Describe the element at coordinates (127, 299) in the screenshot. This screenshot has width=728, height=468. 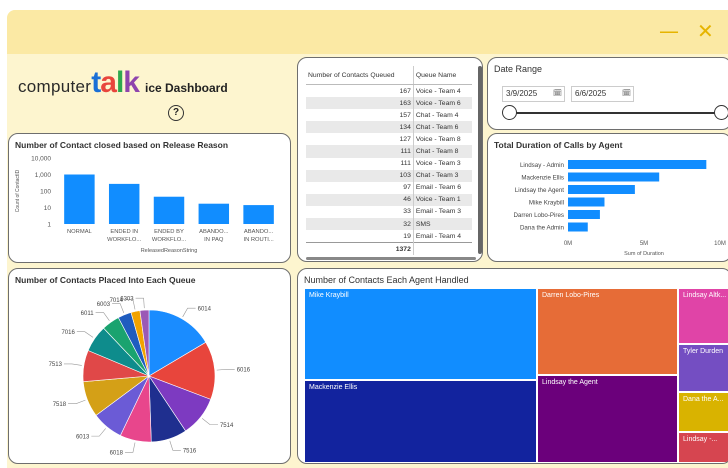
I see `slice-label: 6303` at that location.